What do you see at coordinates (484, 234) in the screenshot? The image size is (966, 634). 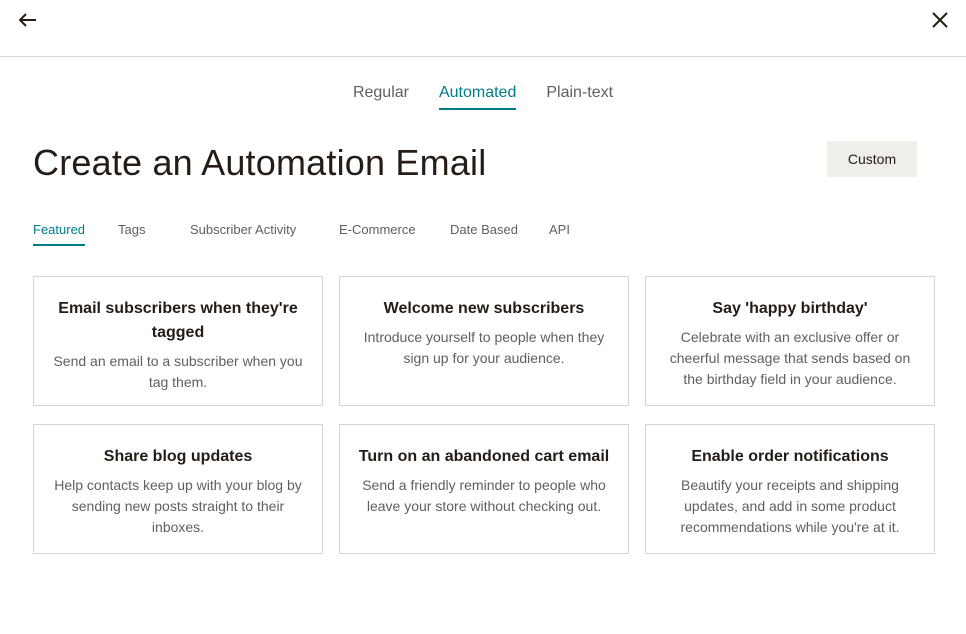 I see `tab-date-based: Date Based` at bounding box center [484, 234].